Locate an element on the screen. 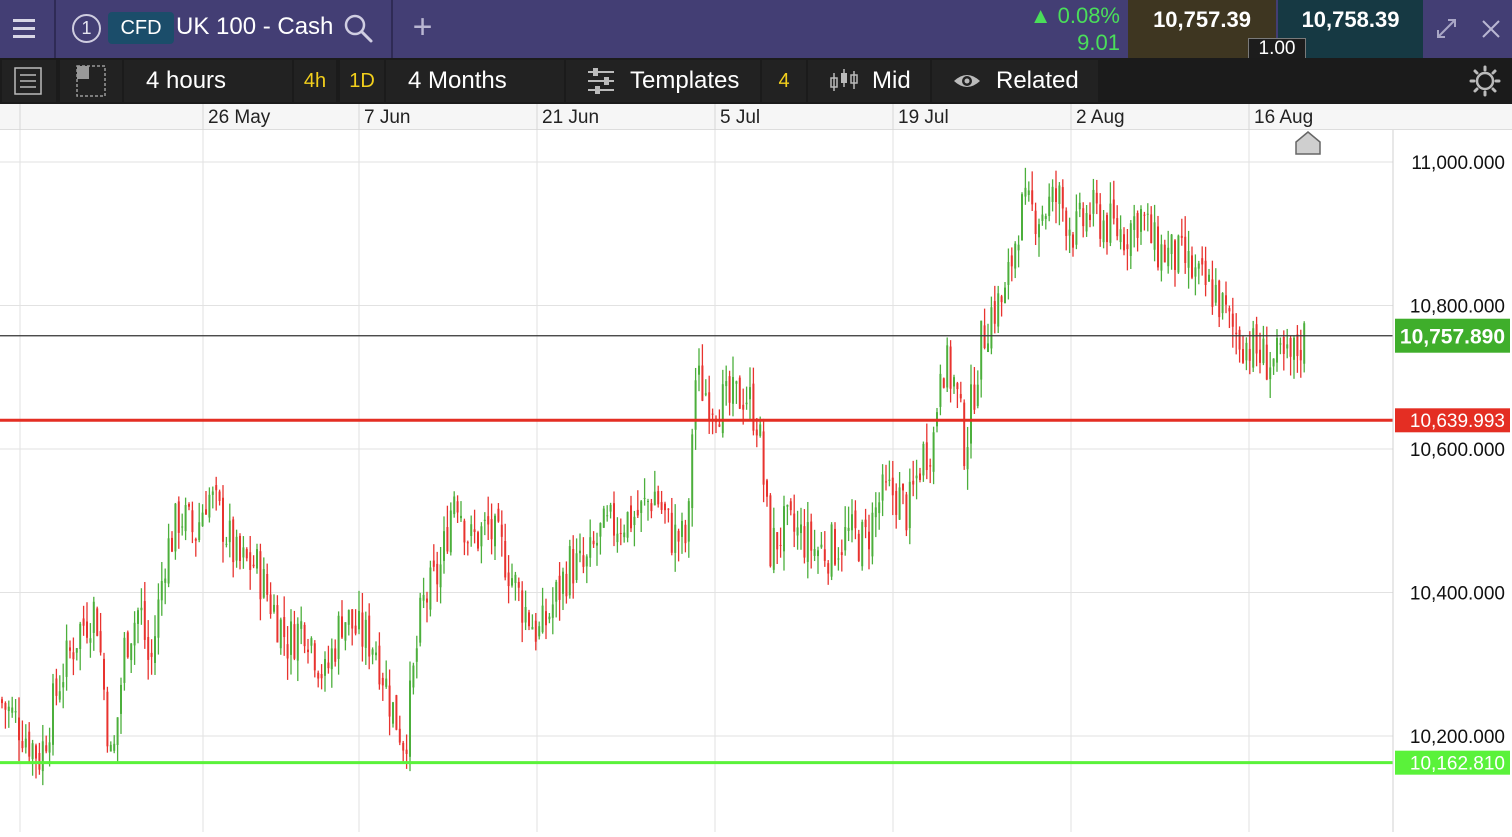  interval-dropdown: 4 hours is located at coordinates (208, 81).